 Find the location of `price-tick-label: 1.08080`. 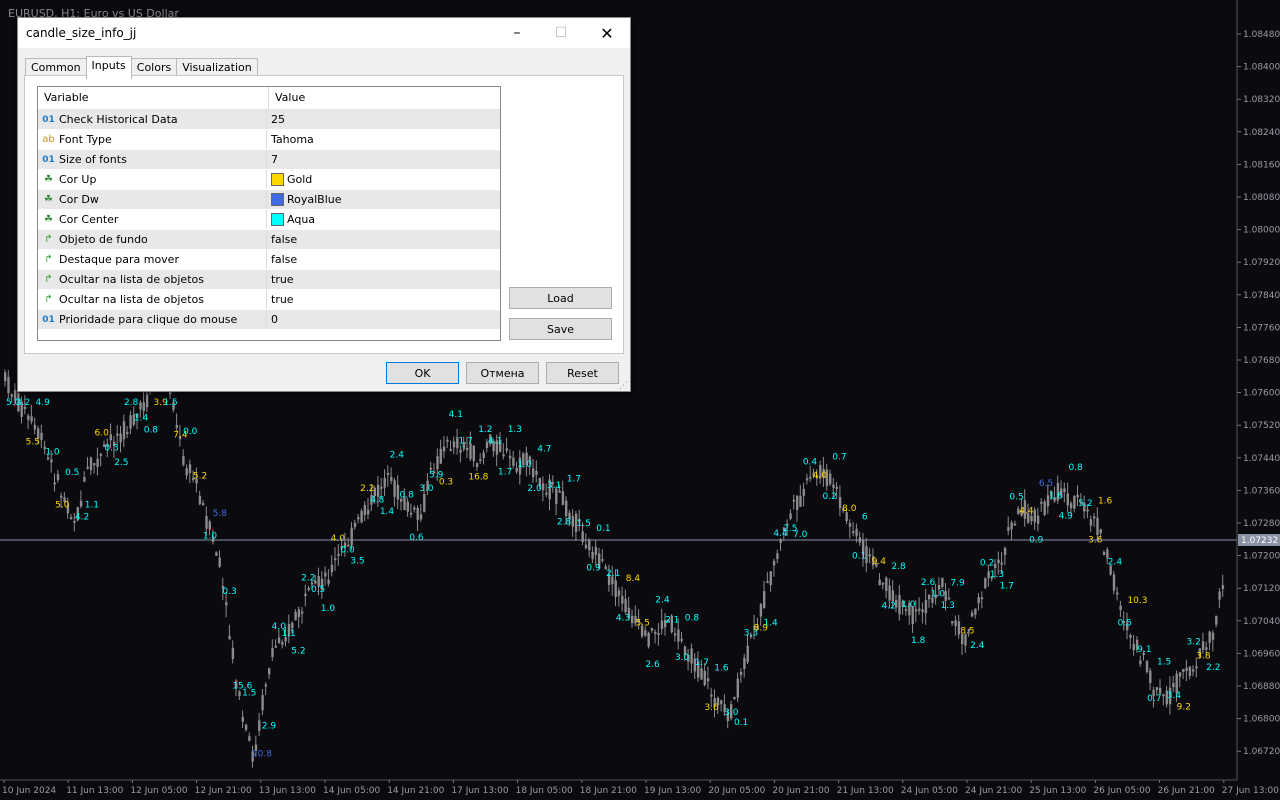

price-tick-label: 1.08080 is located at coordinates (1261, 198).